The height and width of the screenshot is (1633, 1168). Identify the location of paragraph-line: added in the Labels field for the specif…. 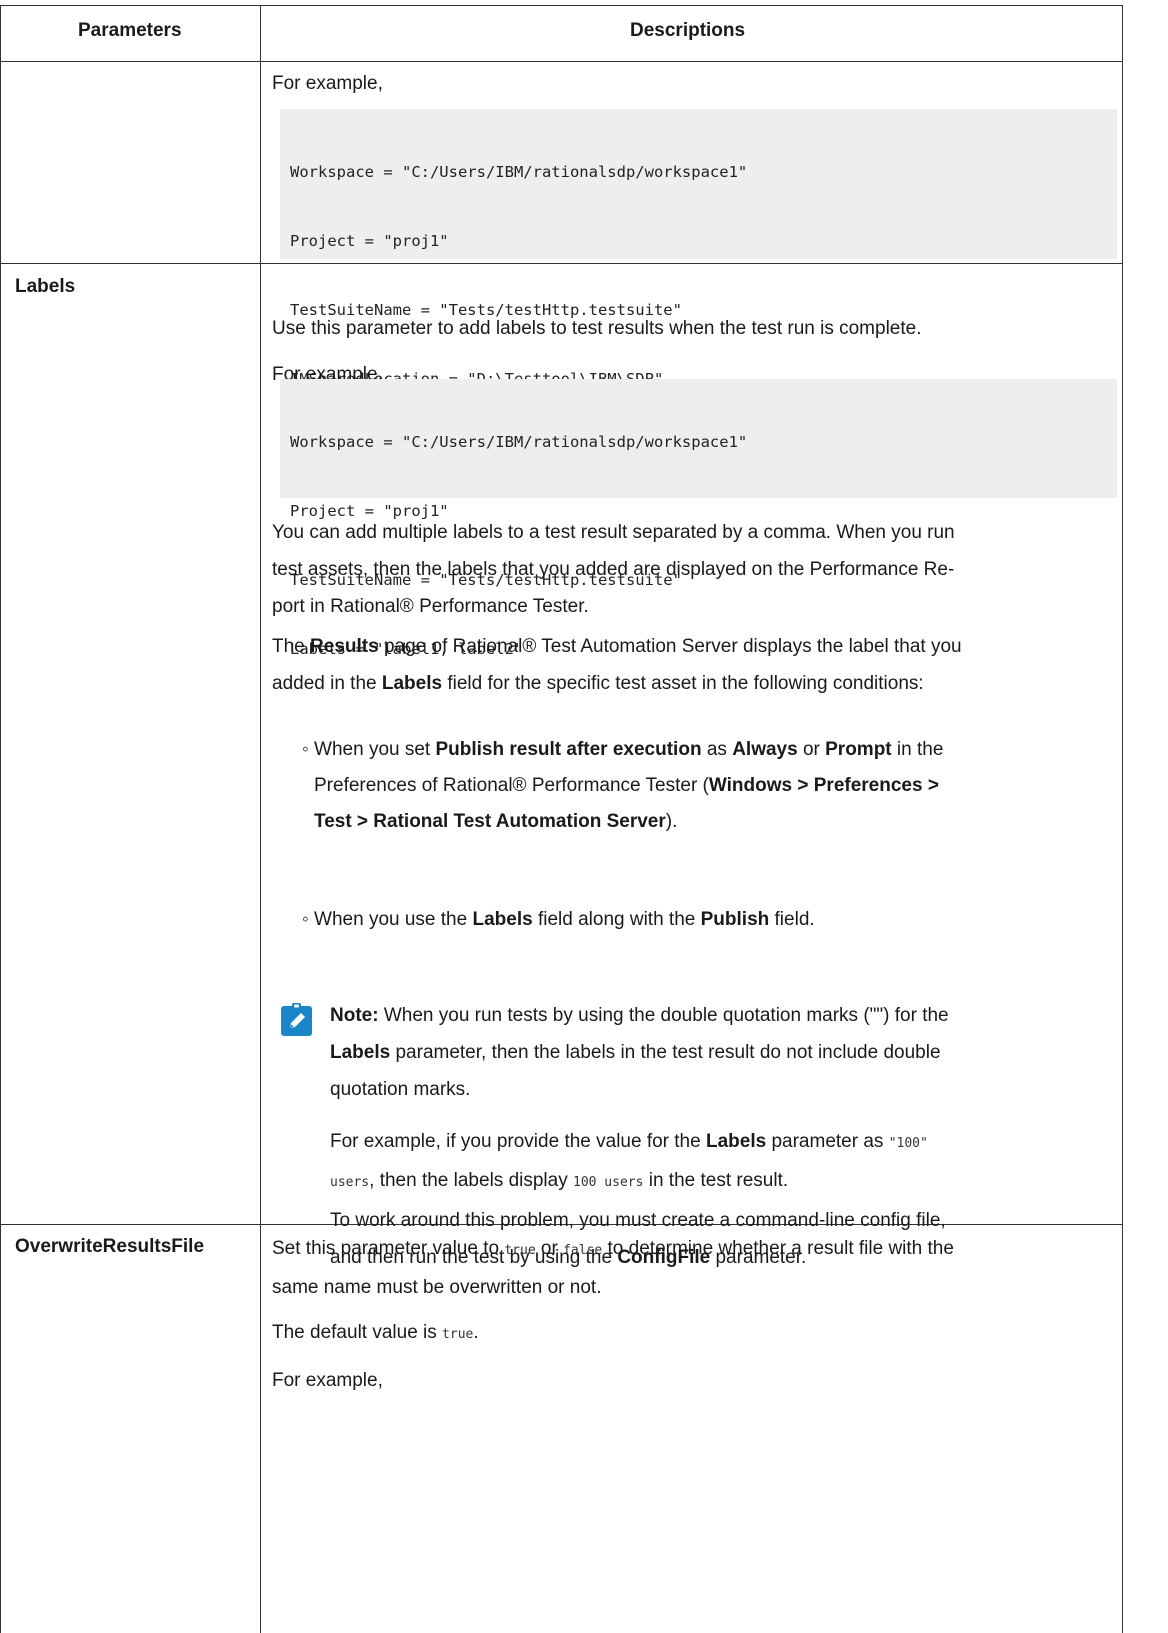
(692, 683).